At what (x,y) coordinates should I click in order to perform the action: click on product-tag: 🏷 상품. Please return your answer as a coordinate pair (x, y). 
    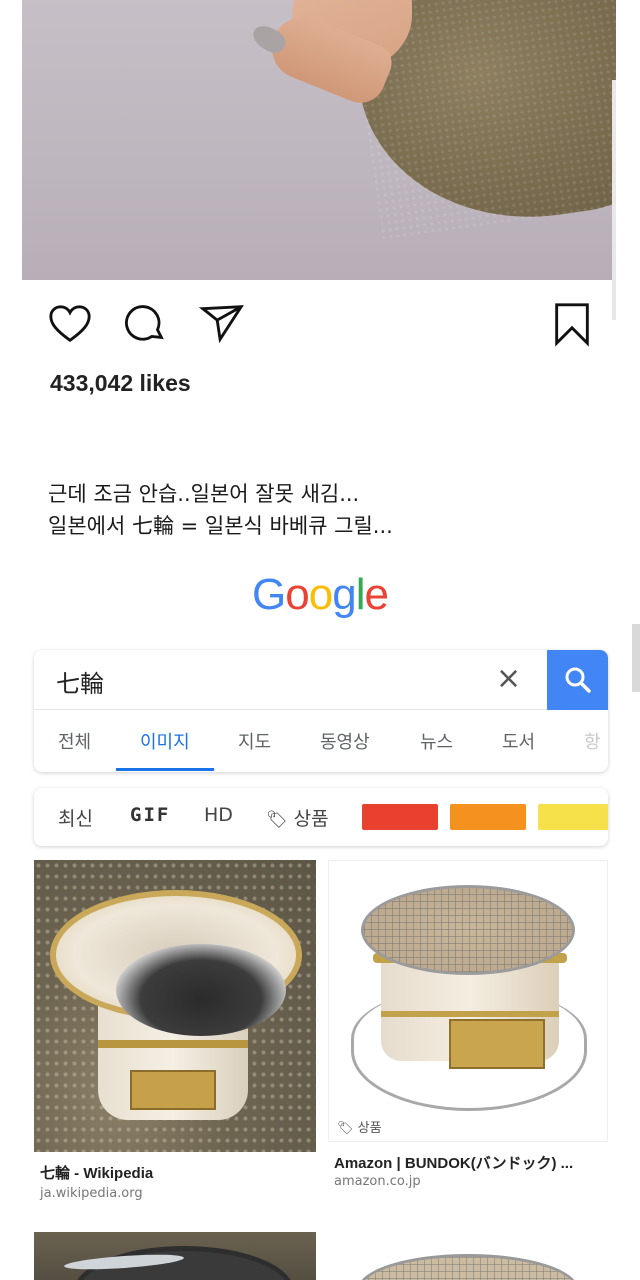
    Looking at the image, I should click on (359, 1126).